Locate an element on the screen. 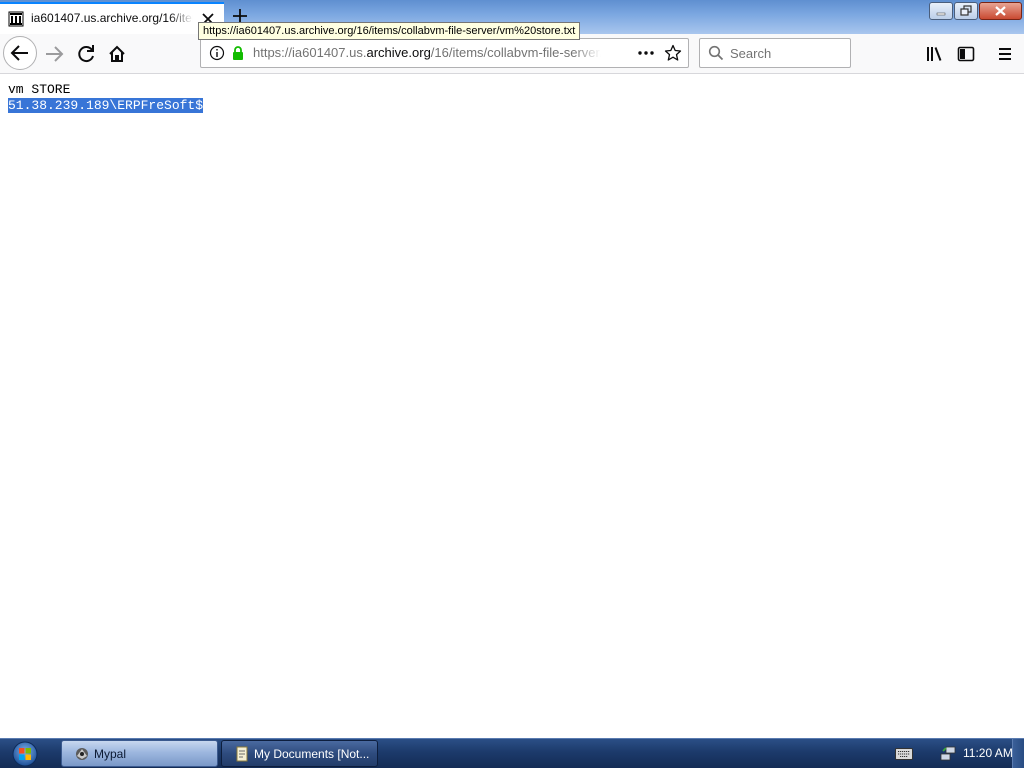  taskbar: Mypal My Documents [Not... 11:20 AM is located at coordinates (512, 753).